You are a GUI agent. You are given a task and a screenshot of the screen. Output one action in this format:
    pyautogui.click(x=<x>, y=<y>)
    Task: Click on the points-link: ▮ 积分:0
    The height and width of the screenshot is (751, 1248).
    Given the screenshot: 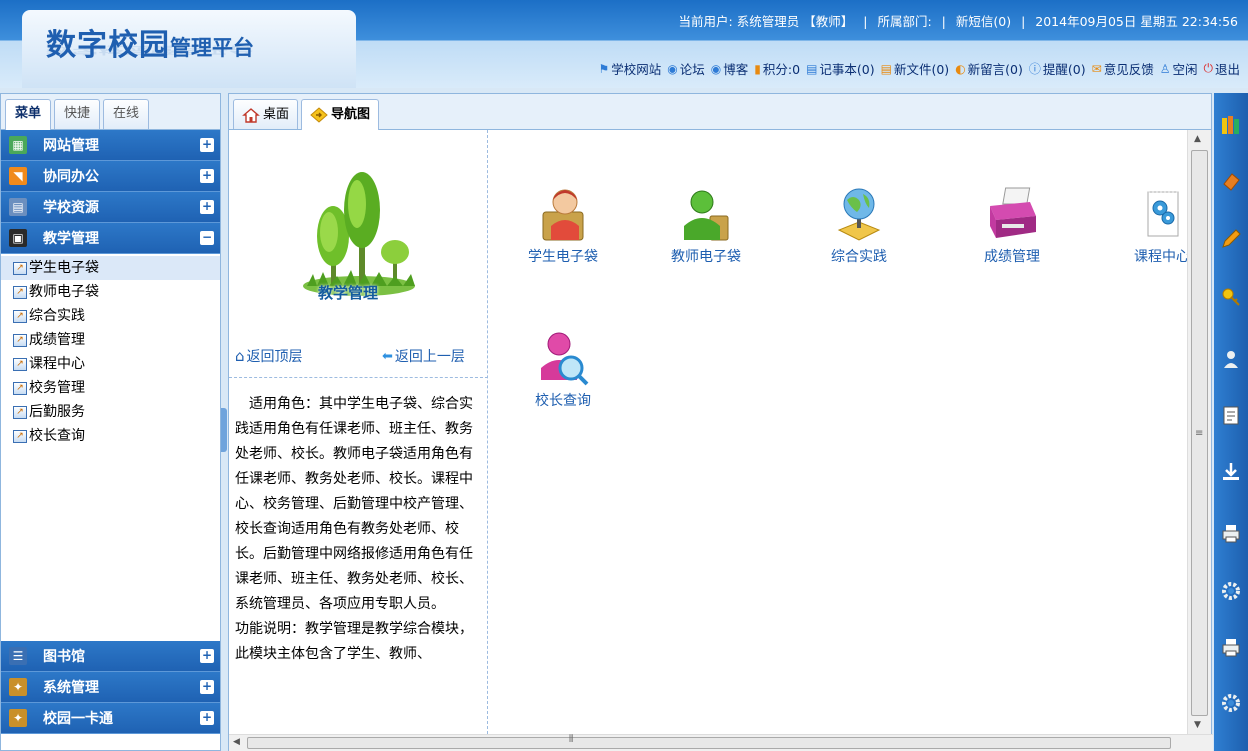 What is the action you would take?
    pyautogui.click(x=777, y=68)
    